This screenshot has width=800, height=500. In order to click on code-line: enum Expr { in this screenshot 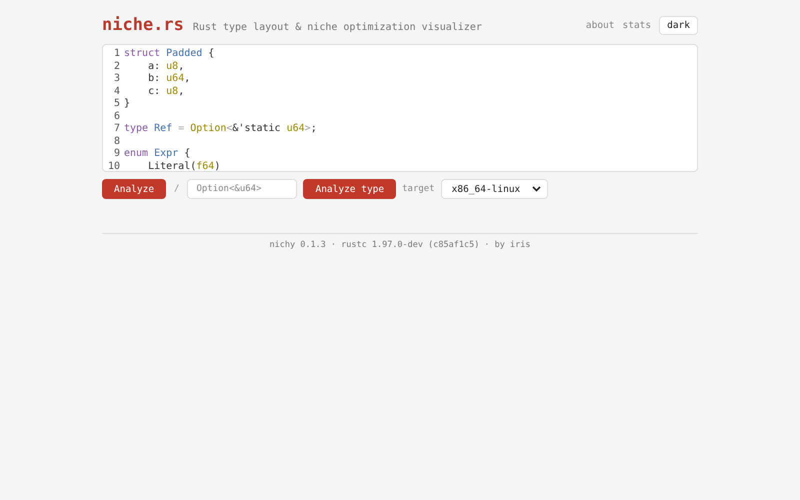, I will do `click(157, 154)`.